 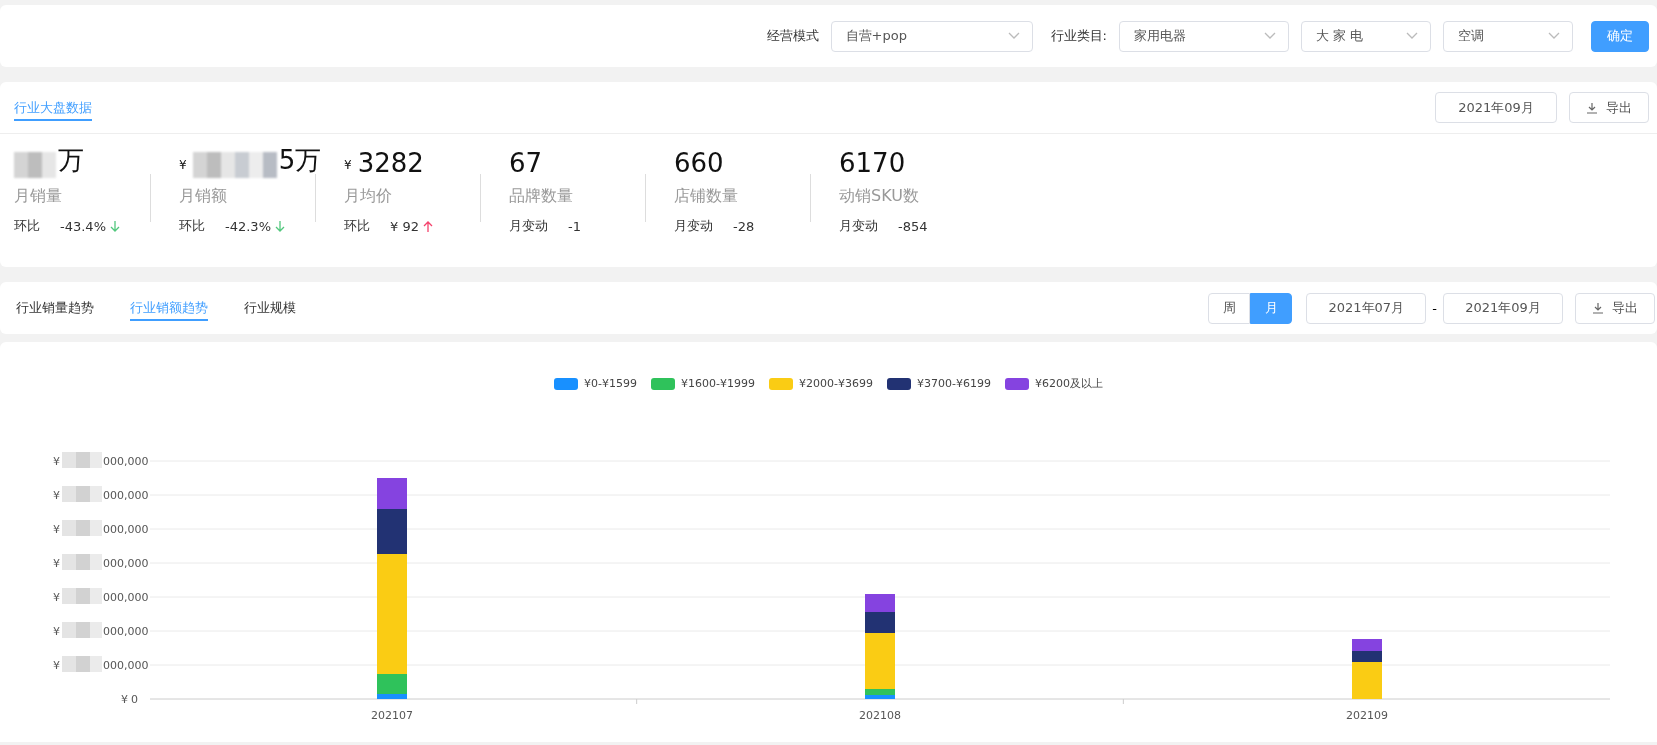 I want to click on change-value: -1, so click(x=574, y=226).